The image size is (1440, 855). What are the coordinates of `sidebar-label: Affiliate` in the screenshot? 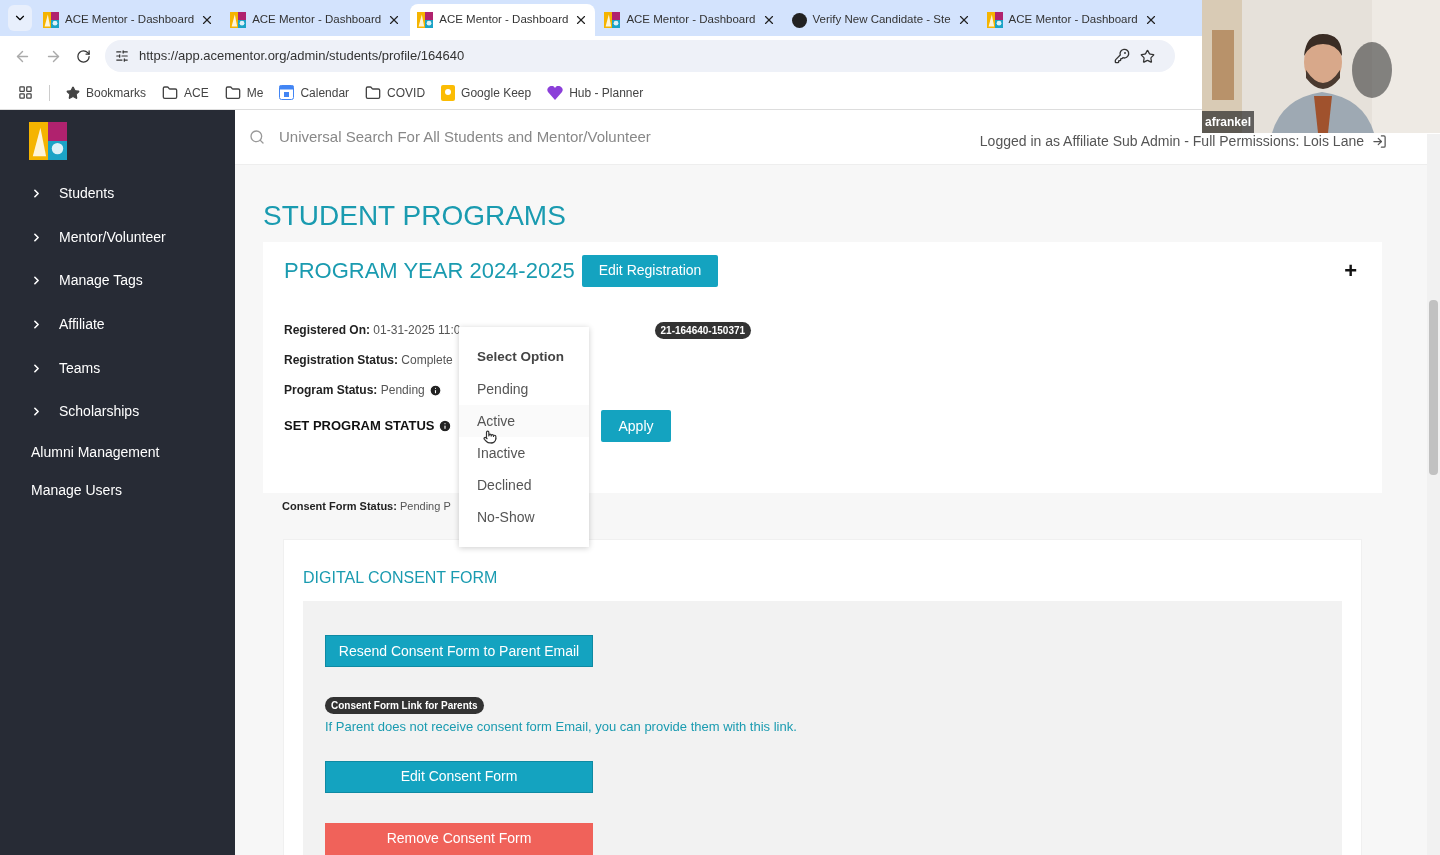 It's located at (82, 325).